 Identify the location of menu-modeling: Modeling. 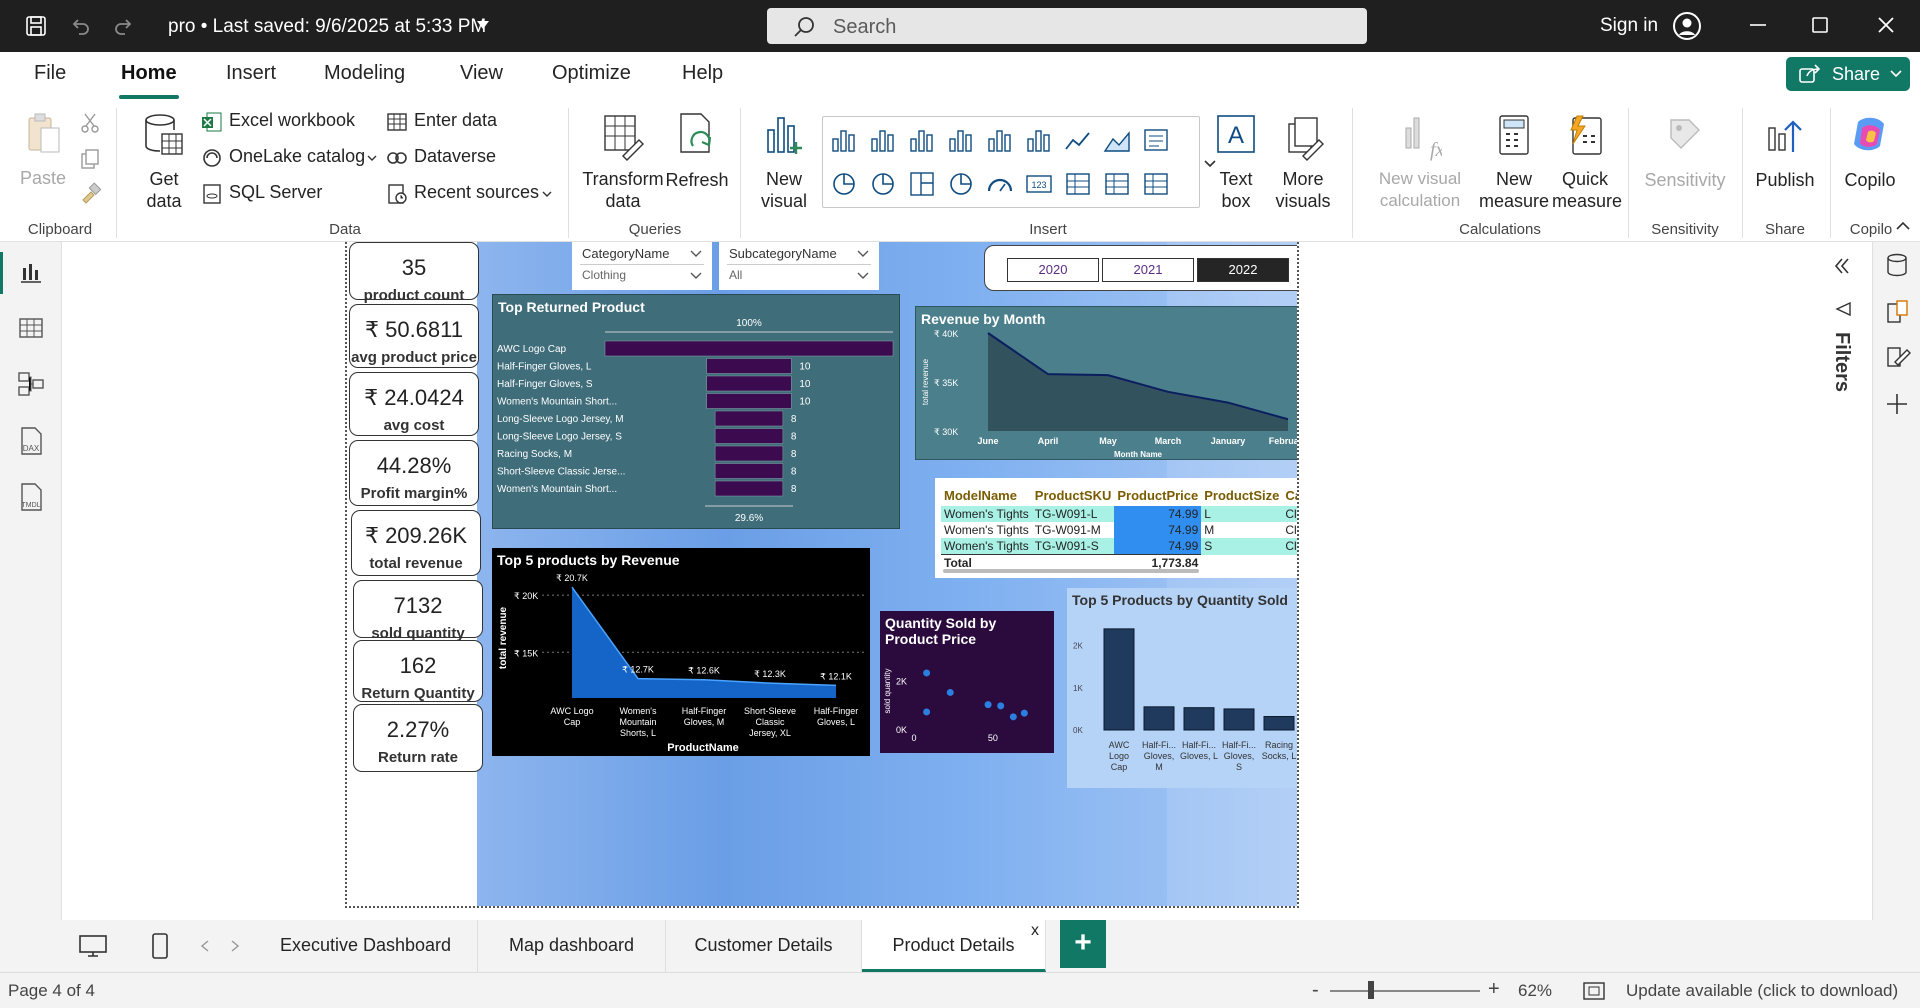
(364, 73).